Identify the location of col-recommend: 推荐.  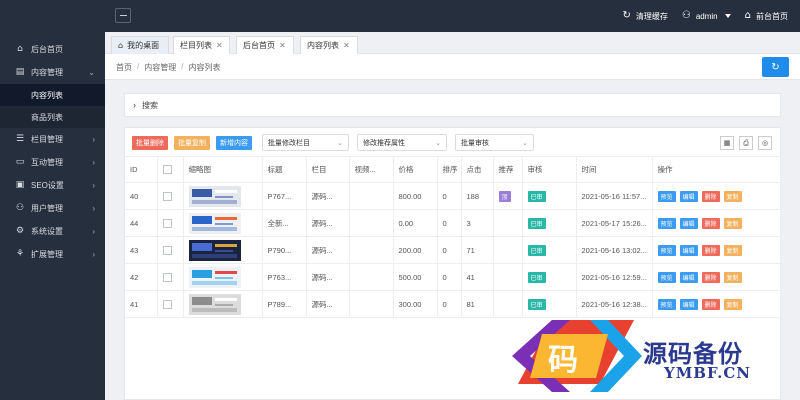
(508, 169).